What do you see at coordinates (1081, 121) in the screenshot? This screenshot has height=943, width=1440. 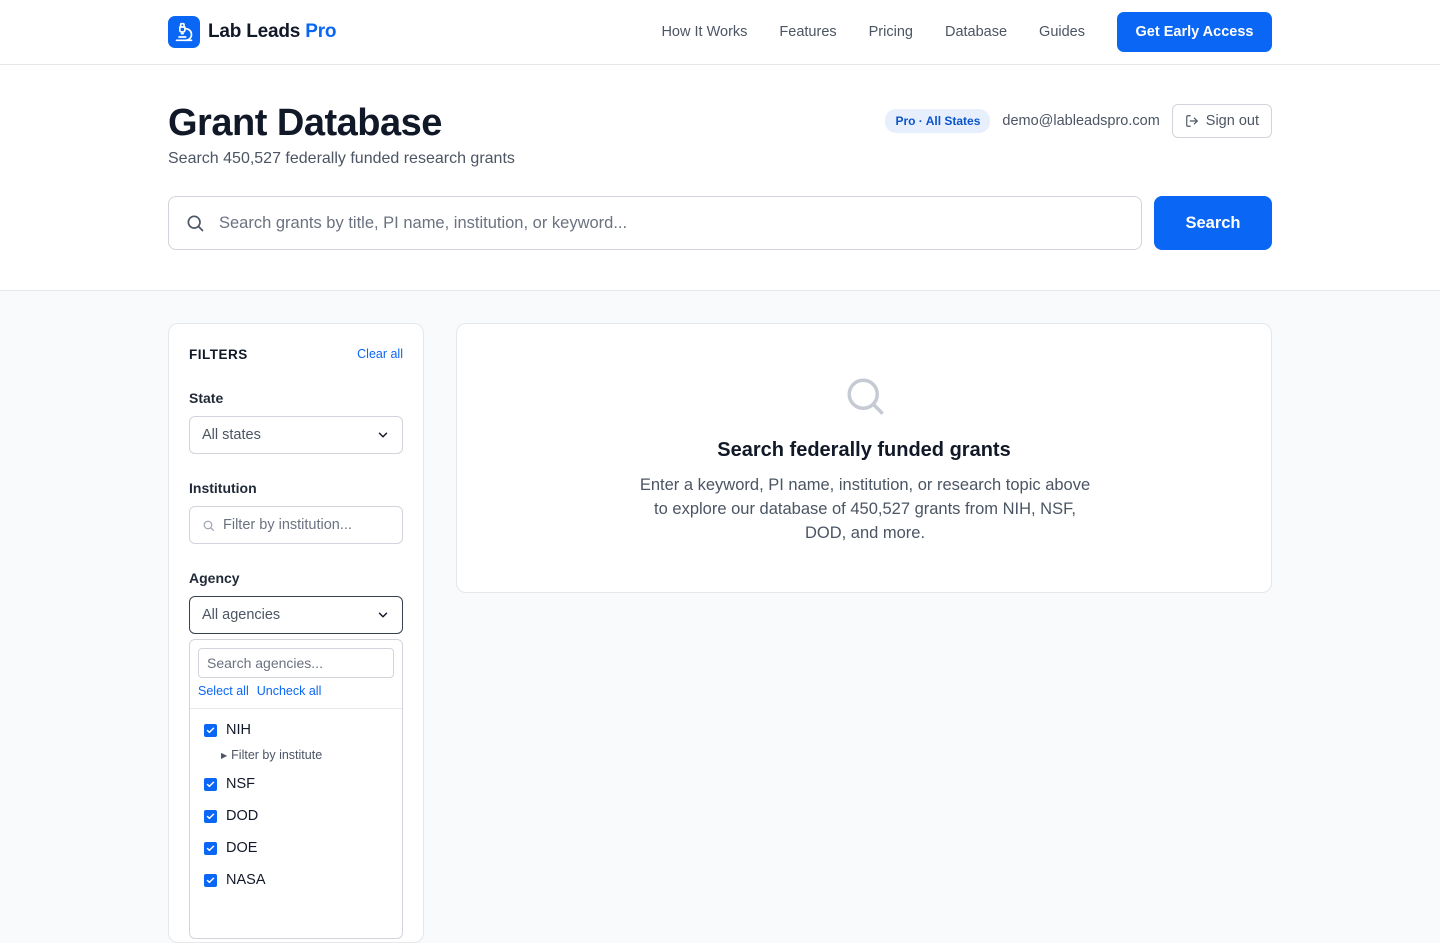 I see `user-email: demo@lableadspro.com` at bounding box center [1081, 121].